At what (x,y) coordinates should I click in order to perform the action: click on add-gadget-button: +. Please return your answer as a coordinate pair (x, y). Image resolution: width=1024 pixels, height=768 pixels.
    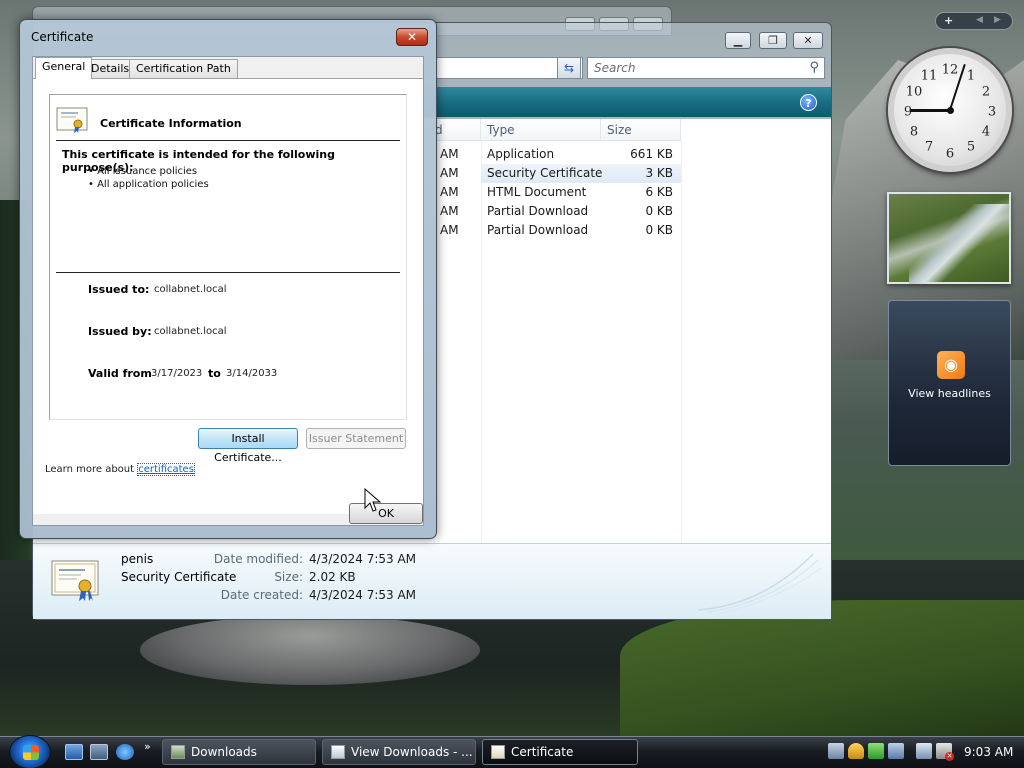
    Looking at the image, I should click on (948, 20).